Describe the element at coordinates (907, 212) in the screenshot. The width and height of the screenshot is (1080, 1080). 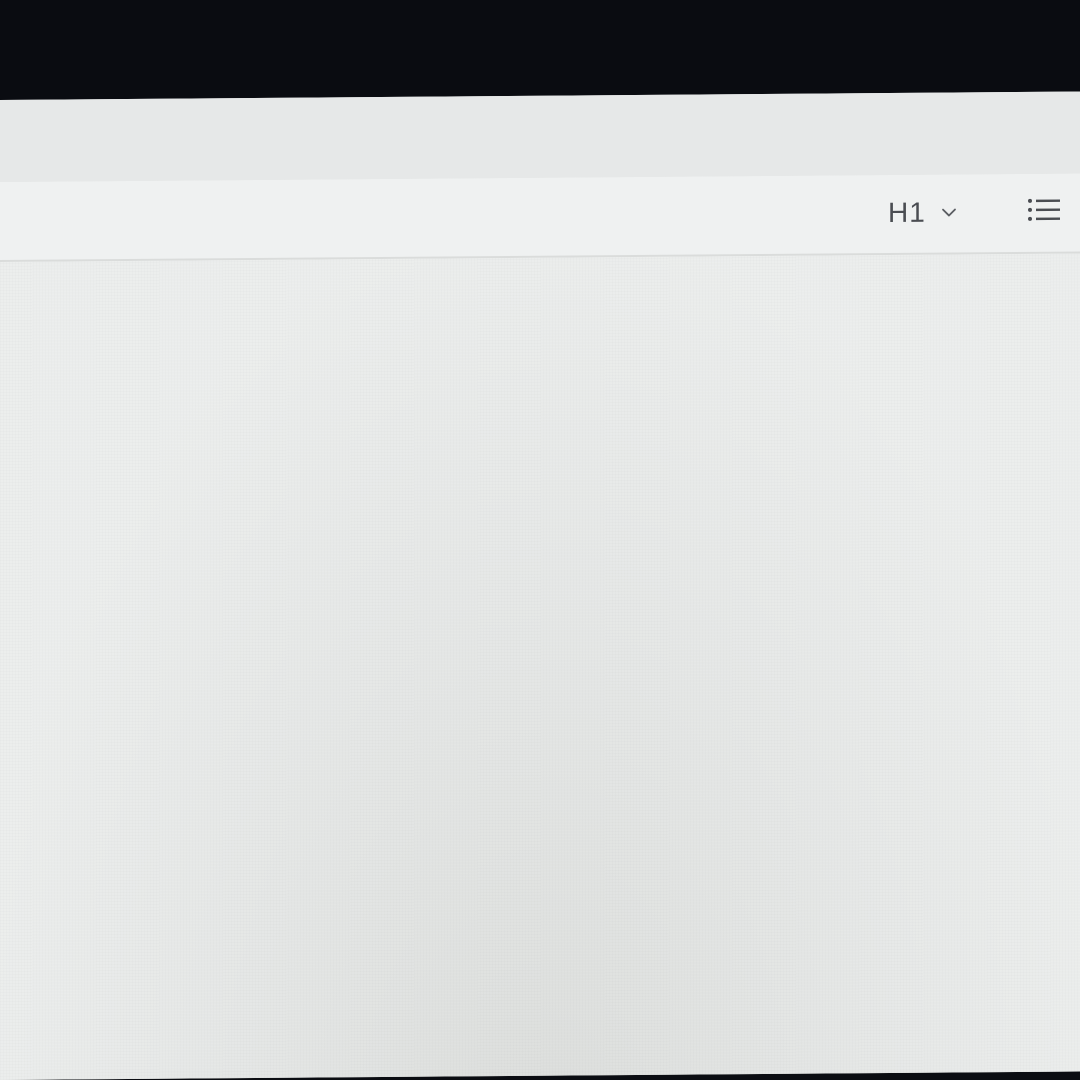
I see `heading-level-value: H1` at that location.